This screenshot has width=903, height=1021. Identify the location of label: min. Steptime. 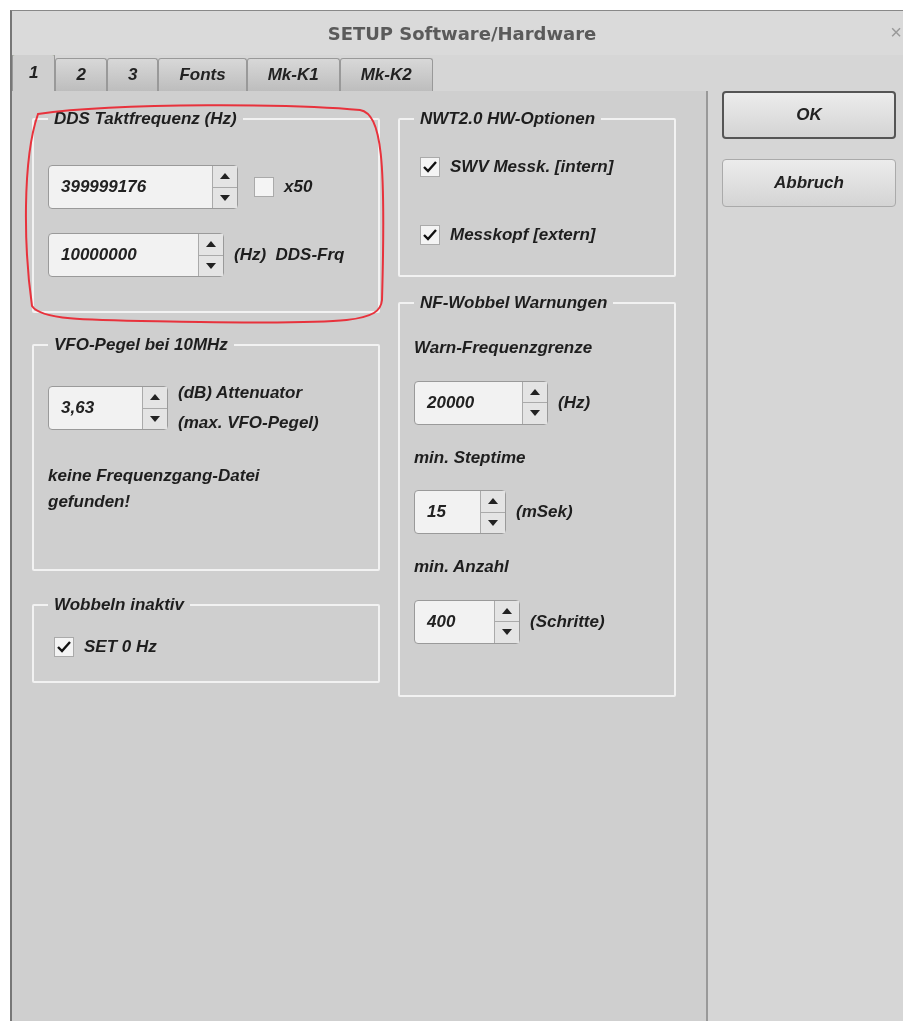
(470, 457).